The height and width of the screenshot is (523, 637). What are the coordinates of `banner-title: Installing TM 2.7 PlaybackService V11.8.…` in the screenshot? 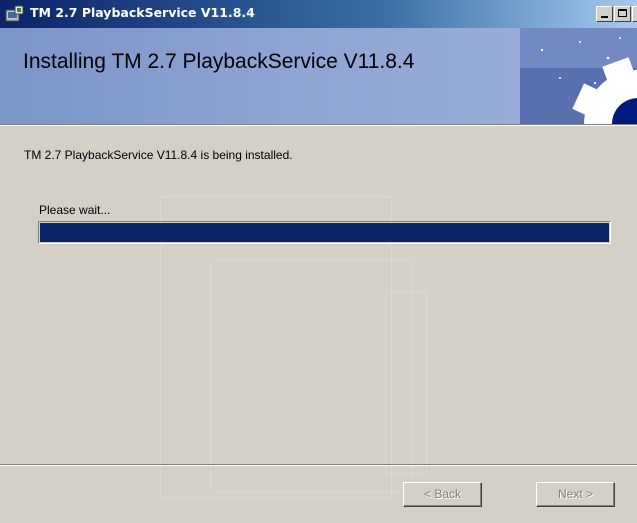 It's located at (219, 61).